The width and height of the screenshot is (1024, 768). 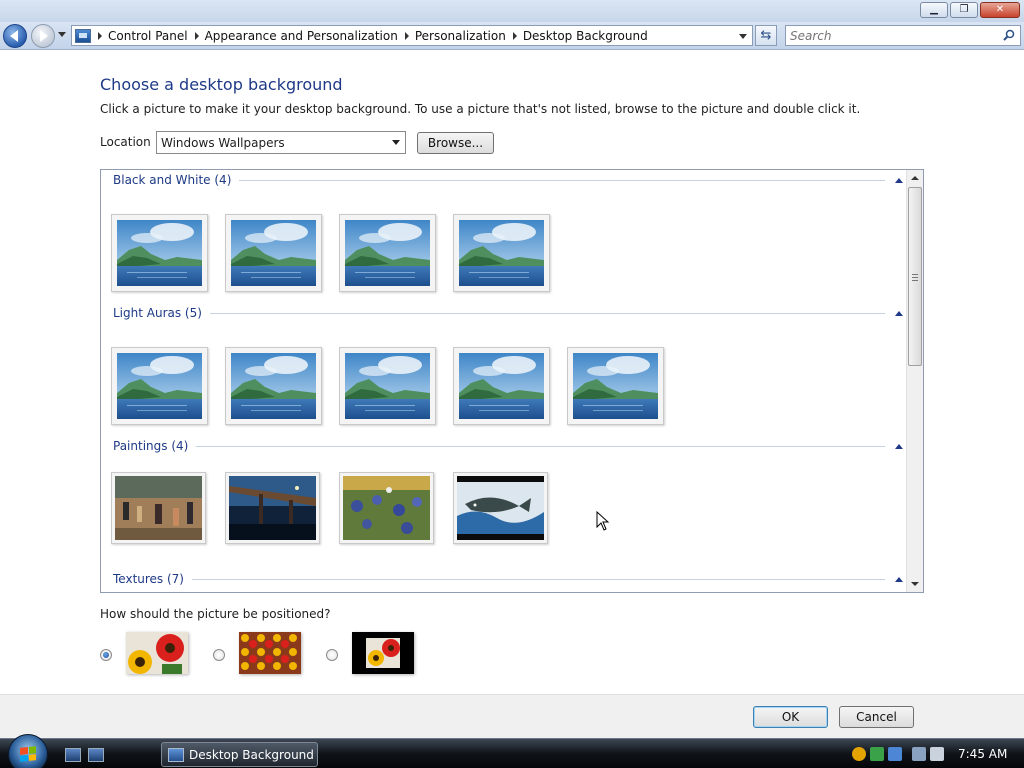 I want to click on caption-buttons: ▁ ❐ ✕, so click(x=970, y=10).